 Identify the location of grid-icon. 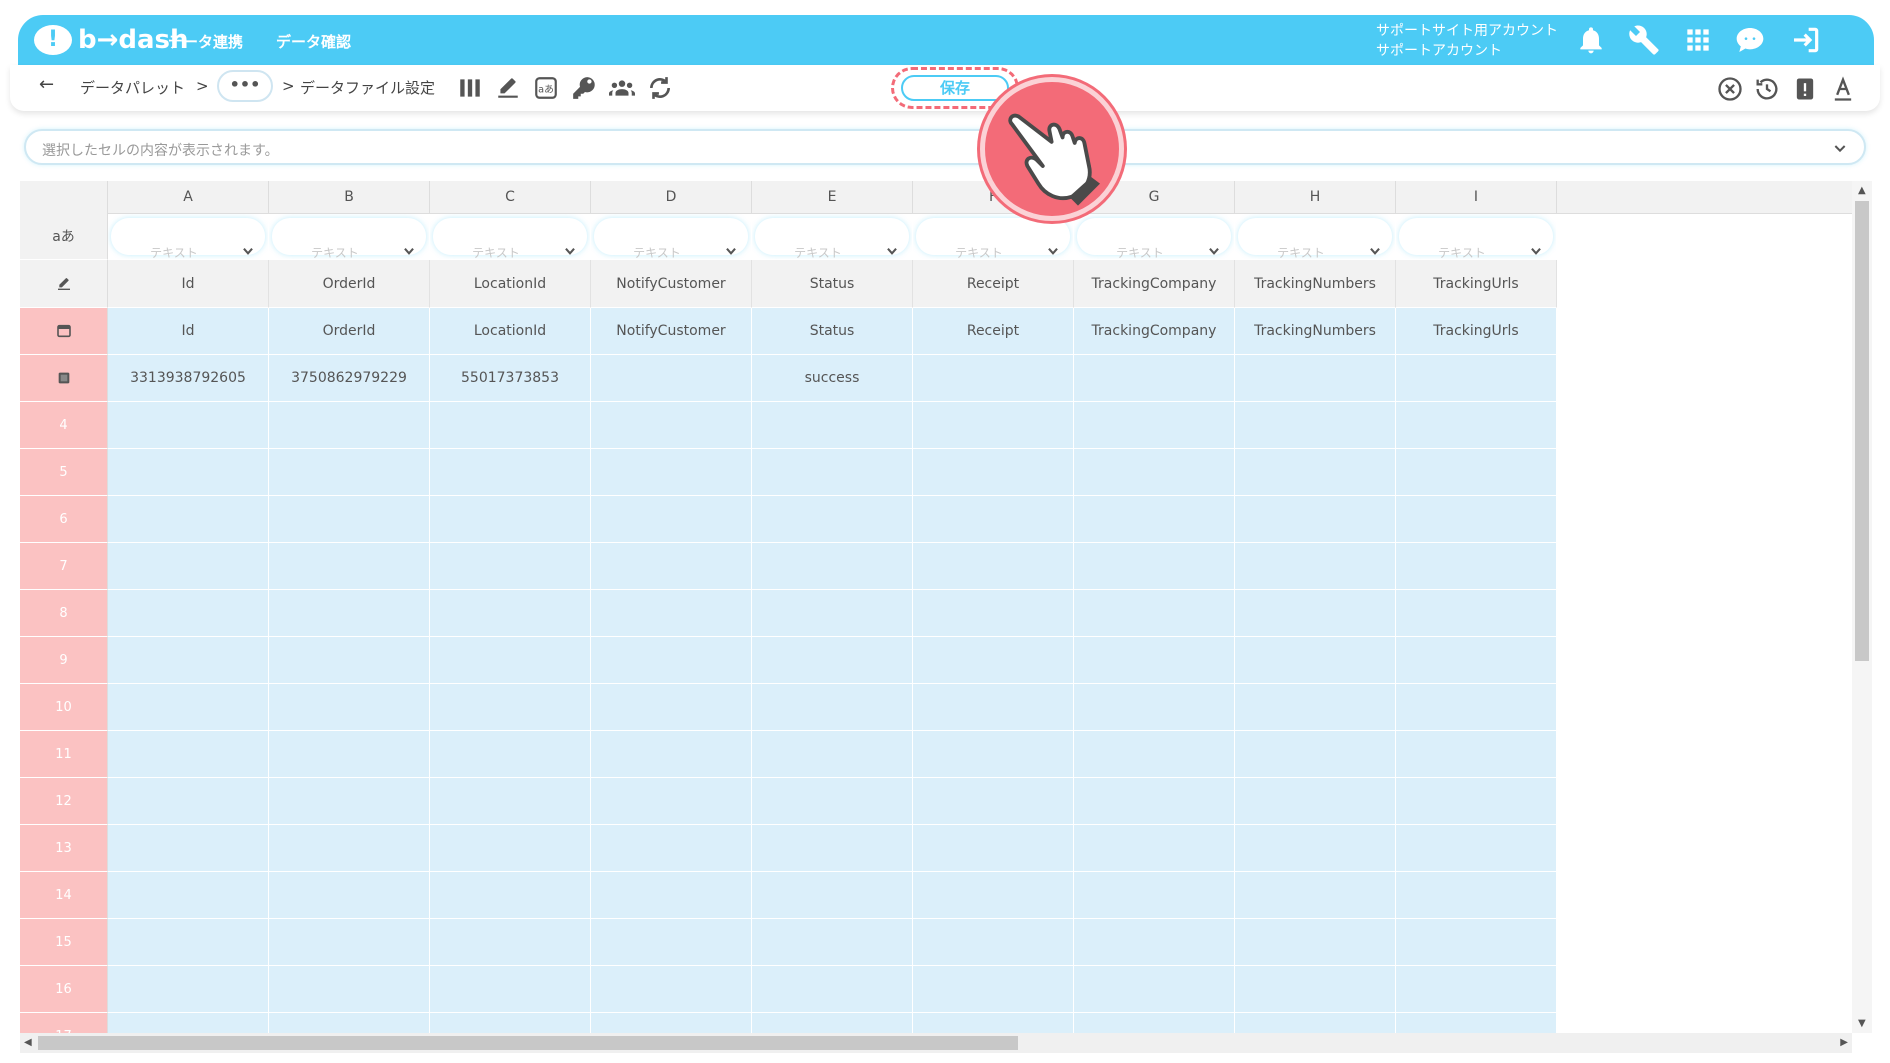
(1698, 40).